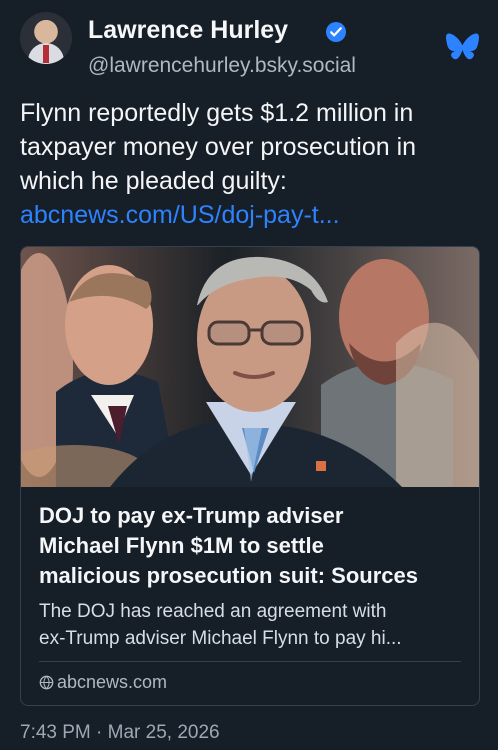 This screenshot has width=498, height=750. What do you see at coordinates (120, 733) in the screenshot?
I see `post-timestamp: 7:43 PM · Mar 25, 2026` at bounding box center [120, 733].